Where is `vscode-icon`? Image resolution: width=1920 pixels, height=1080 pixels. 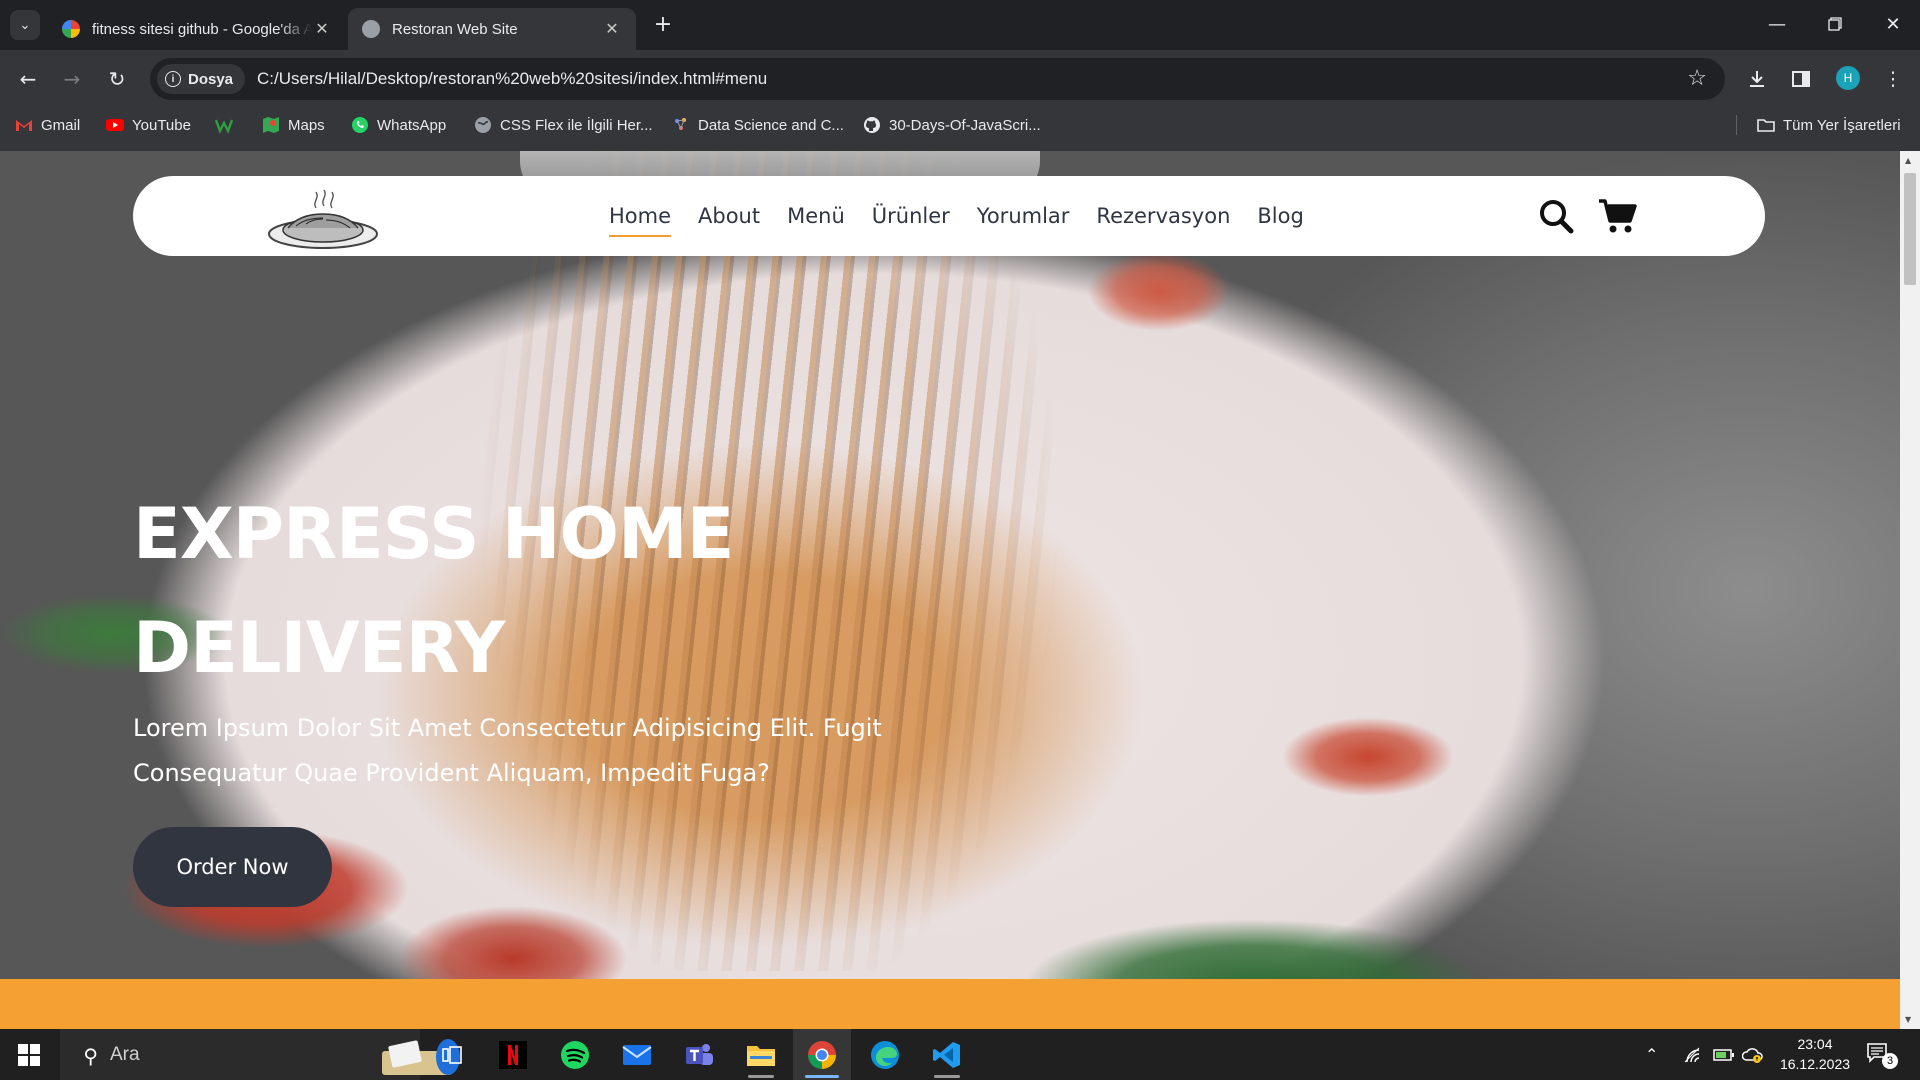 vscode-icon is located at coordinates (946, 1054).